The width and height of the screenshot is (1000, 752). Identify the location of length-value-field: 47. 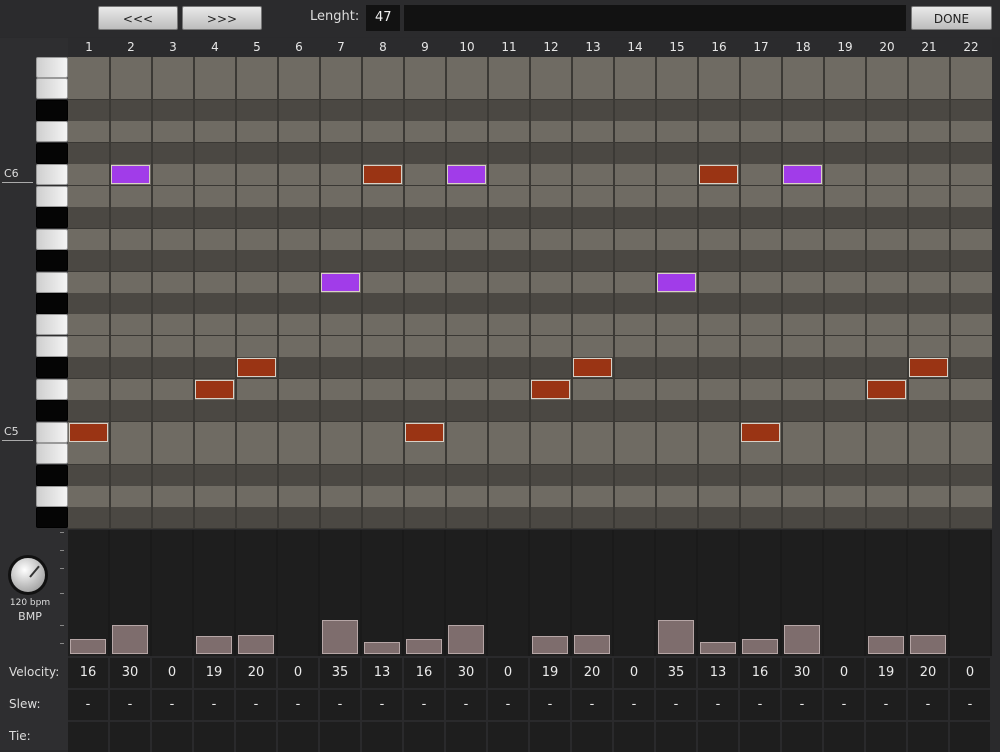
(383, 18).